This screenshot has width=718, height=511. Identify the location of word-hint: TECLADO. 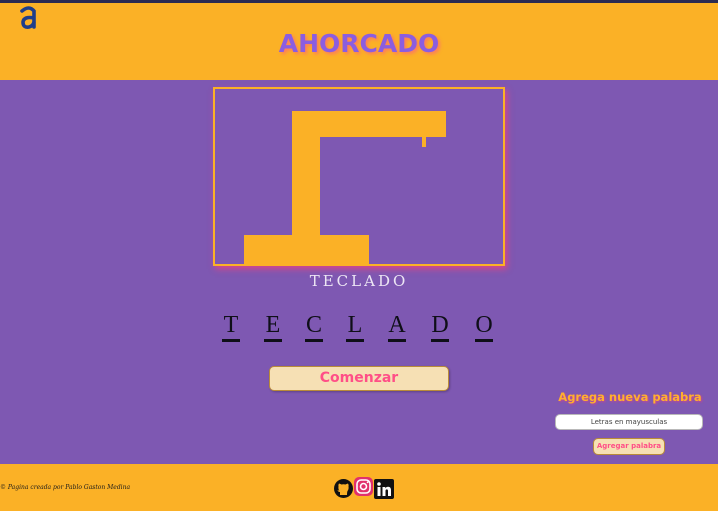
(359, 281).